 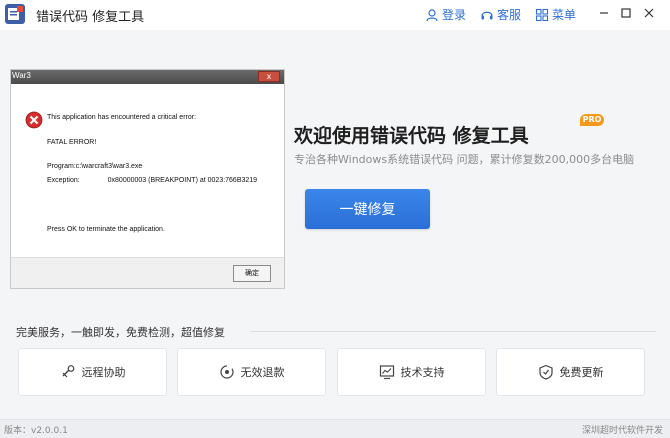 What do you see at coordinates (120, 332) in the screenshot?
I see `services-label: 完美服务，一触即发，免费检测，超值修复` at bounding box center [120, 332].